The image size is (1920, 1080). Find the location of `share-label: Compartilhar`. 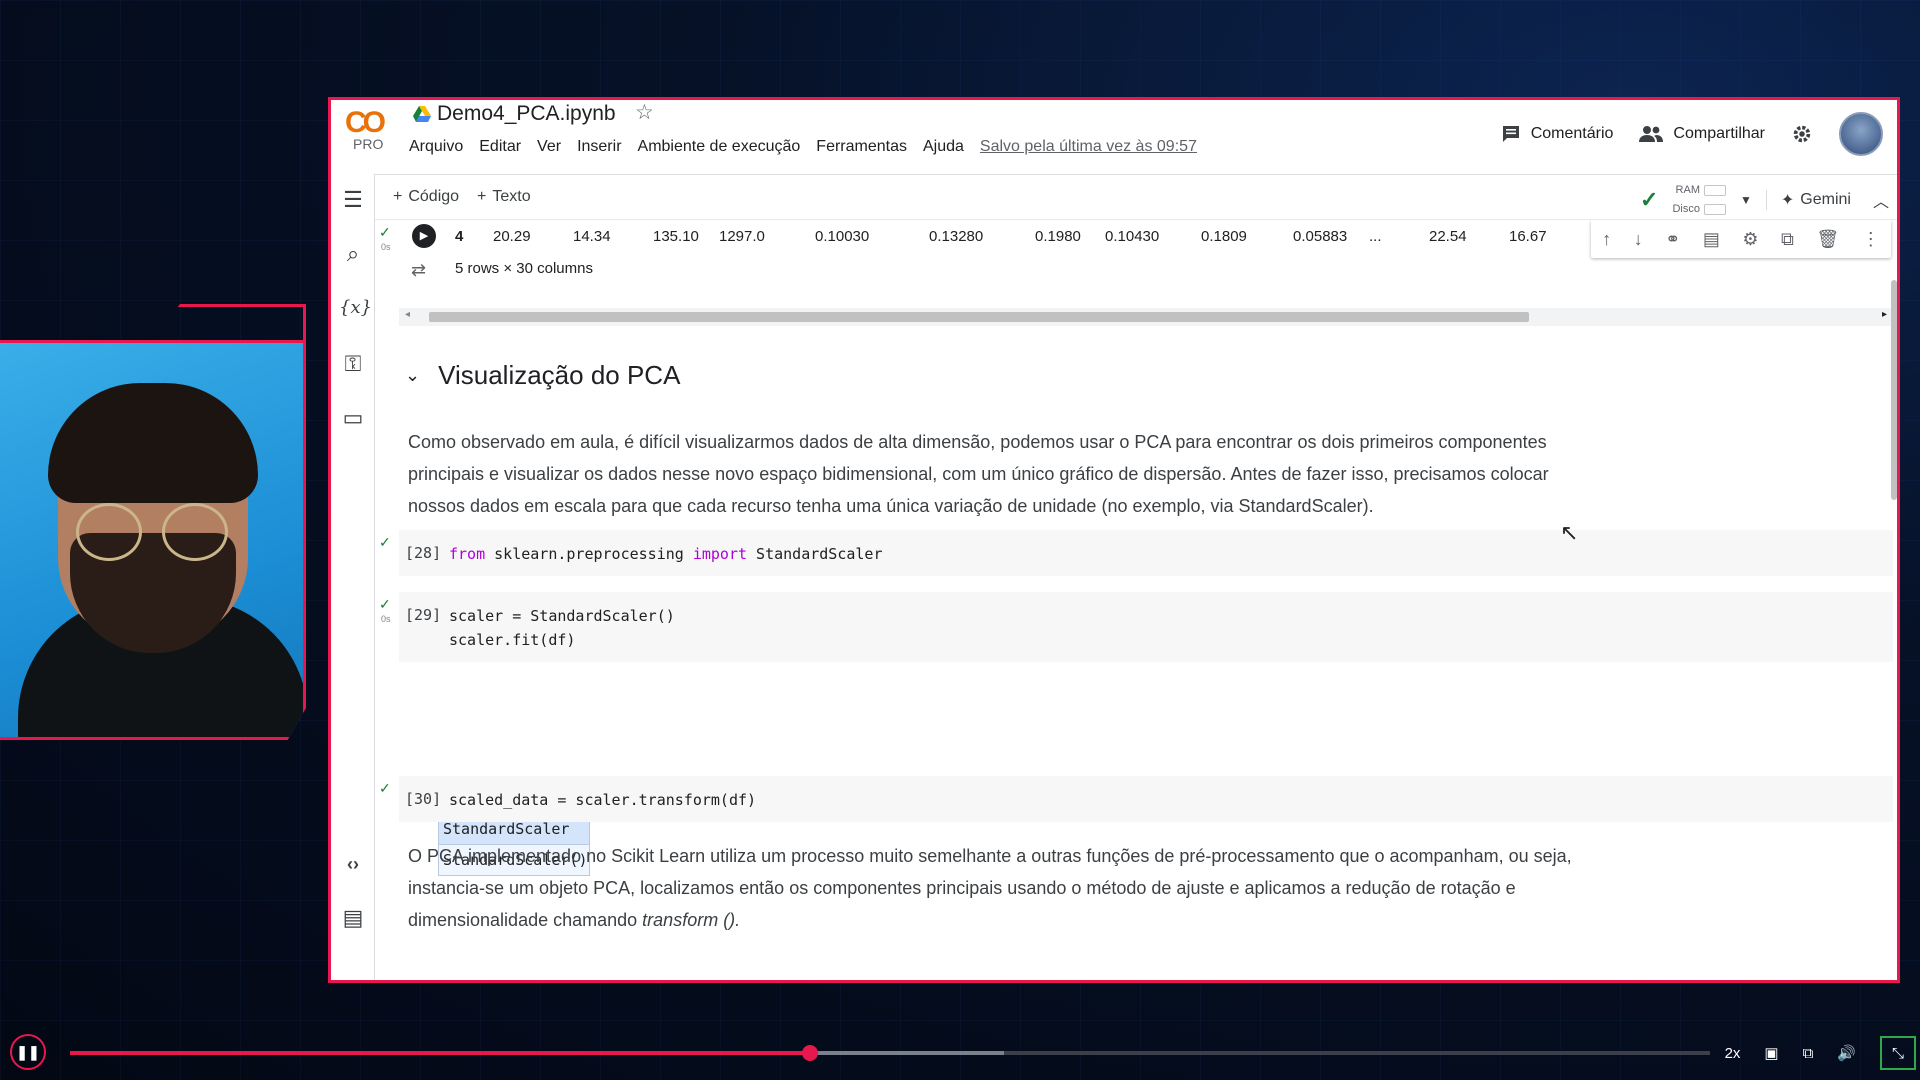

share-label: Compartilhar is located at coordinates (1719, 133).